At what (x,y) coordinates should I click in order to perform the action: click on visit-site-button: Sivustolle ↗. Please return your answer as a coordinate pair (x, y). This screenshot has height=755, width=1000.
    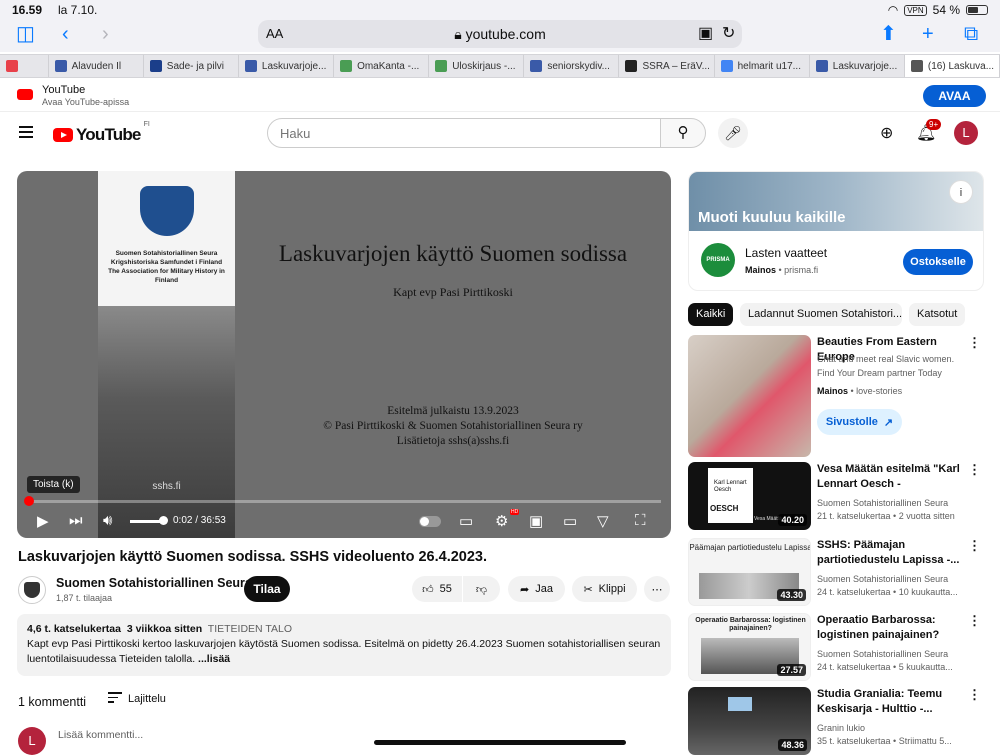
    Looking at the image, I should click on (859, 422).